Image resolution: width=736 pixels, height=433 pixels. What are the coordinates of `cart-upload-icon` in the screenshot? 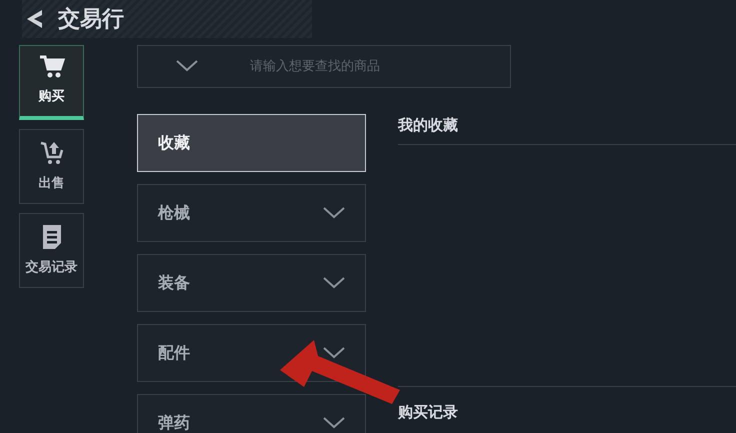 It's located at (51, 153).